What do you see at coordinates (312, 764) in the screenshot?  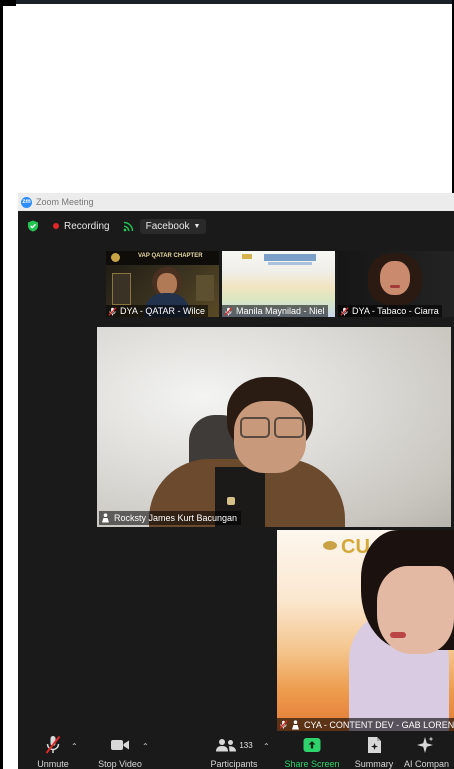 I see `share-screen-label: Share Screen` at bounding box center [312, 764].